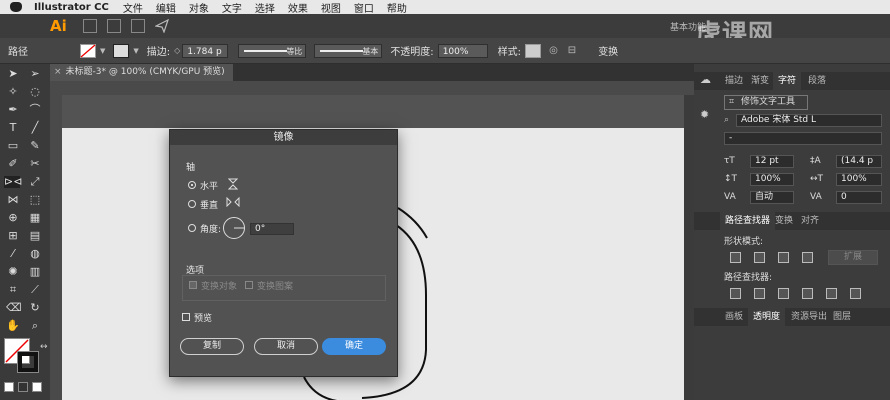  Describe the element at coordinates (210, 228) in the screenshot. I see `angle-label: 角度:` at that location.